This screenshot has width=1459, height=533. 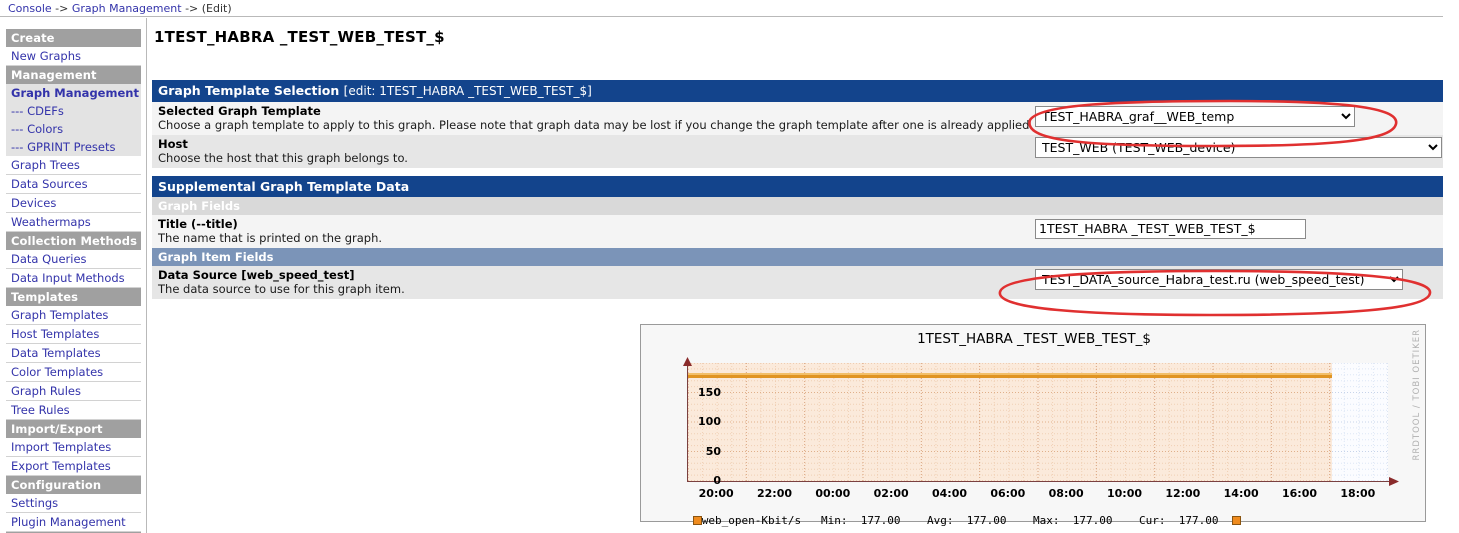 I want to click on sidebar-section-header: Import/Export, so click(x=73, y=429).